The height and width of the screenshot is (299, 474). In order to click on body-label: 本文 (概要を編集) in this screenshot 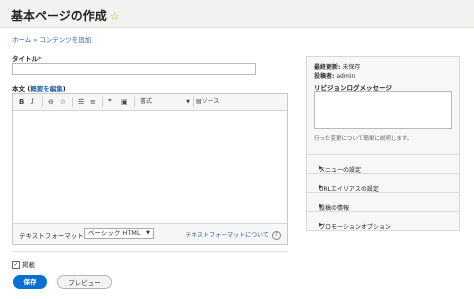, I will do `click(39, 88)`.